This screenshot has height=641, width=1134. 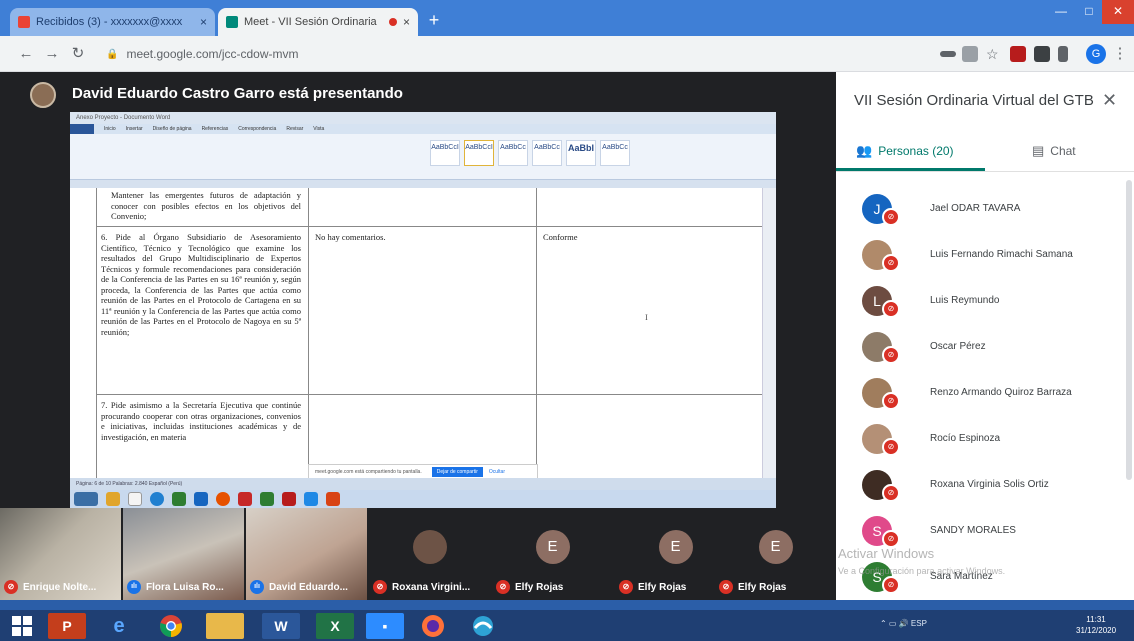 What do you see at coordinates (965, 438) in the screenshot?
I see `participant-name: Rocío Espinoza` at bounding box center [965, 438].